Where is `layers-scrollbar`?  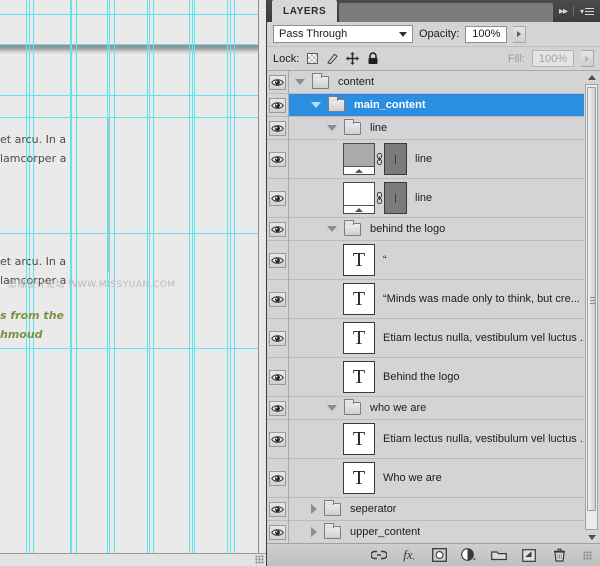
layers-scrollbar is located at coordinates (592, 307).